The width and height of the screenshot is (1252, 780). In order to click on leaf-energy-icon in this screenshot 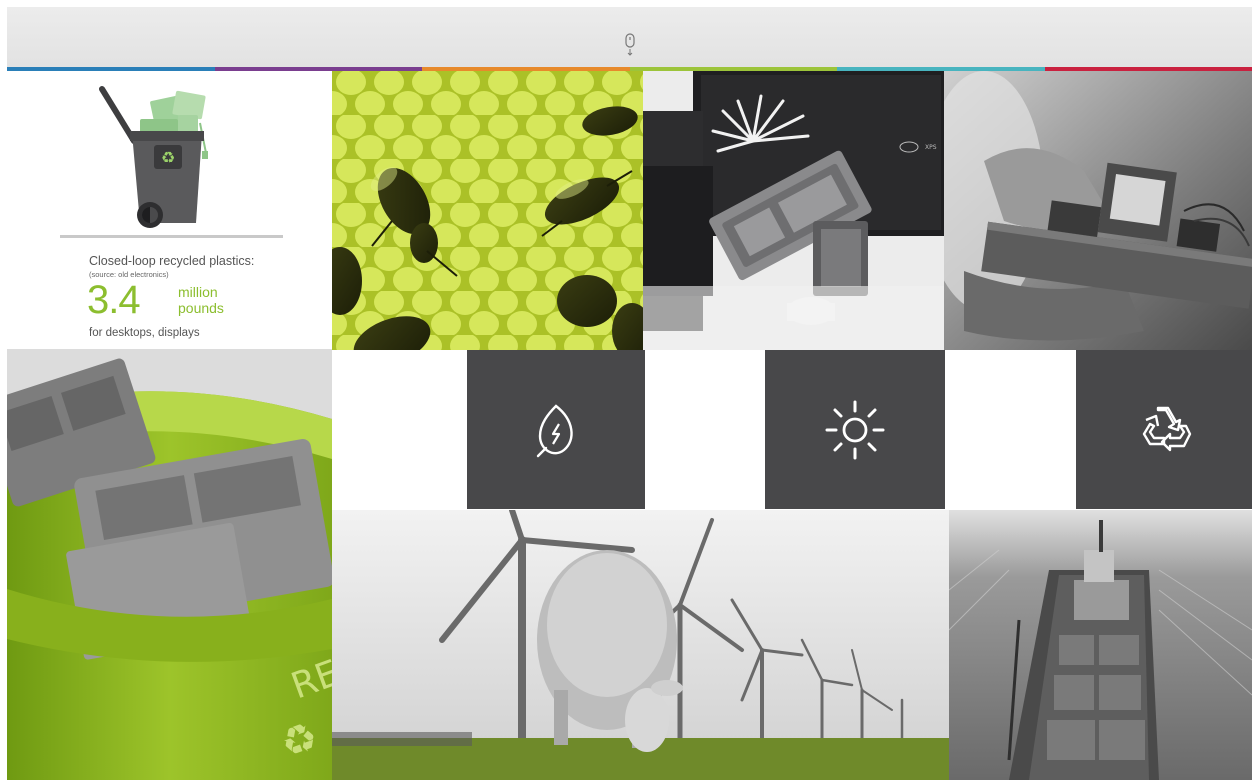, I will do `click(554, 430)`.